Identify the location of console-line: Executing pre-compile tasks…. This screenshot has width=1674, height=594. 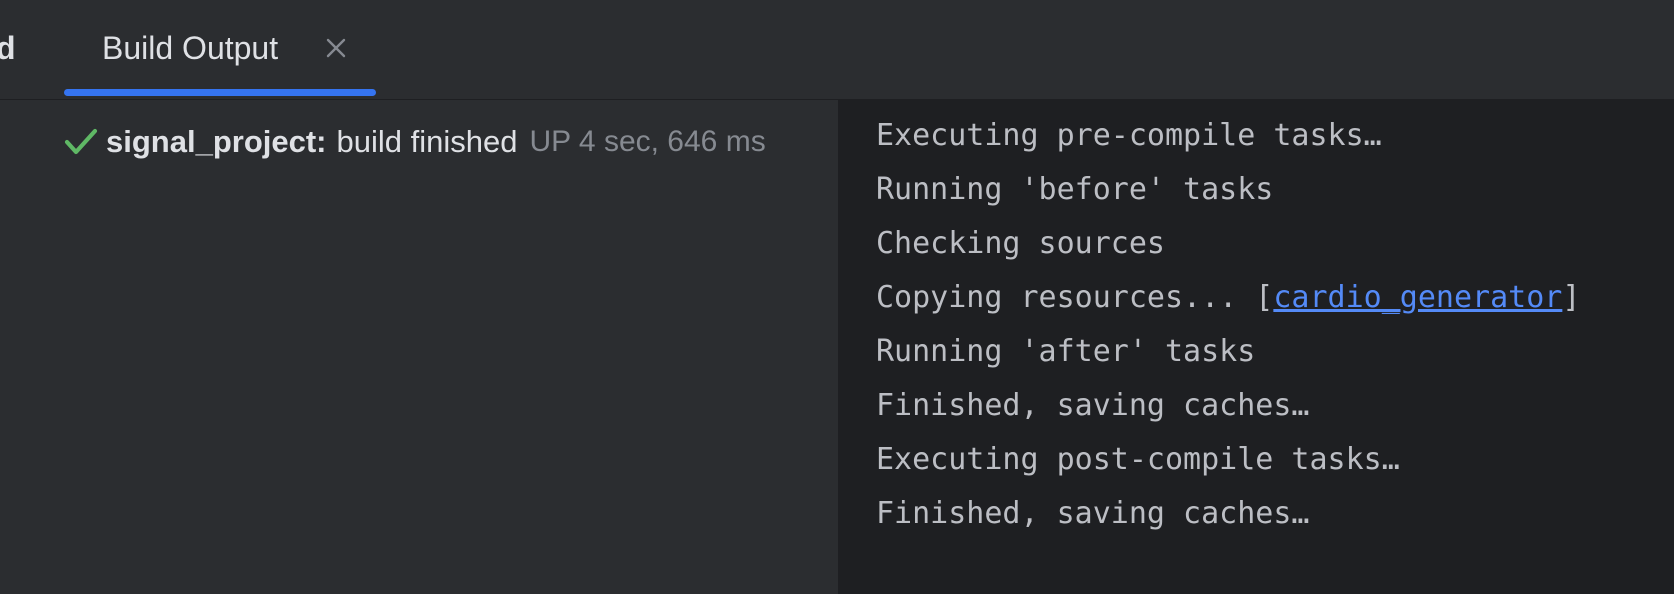
(1129, 135).